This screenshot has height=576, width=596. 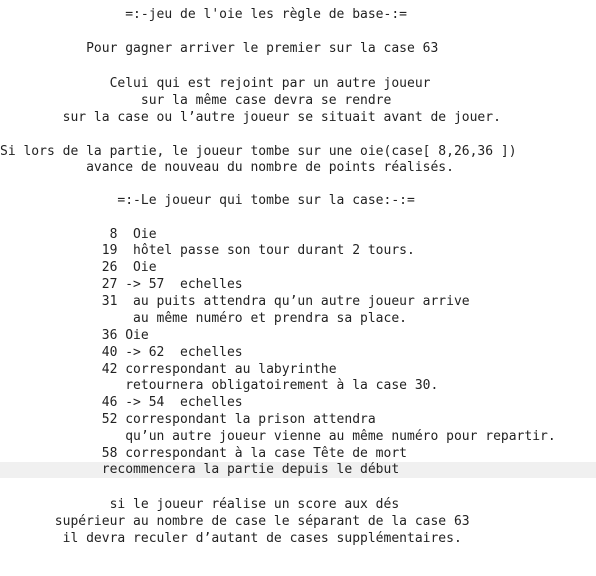 I want to click on square-rule-line: 58 correspondant à la case Tête de mort, so click(x=203, y=453).